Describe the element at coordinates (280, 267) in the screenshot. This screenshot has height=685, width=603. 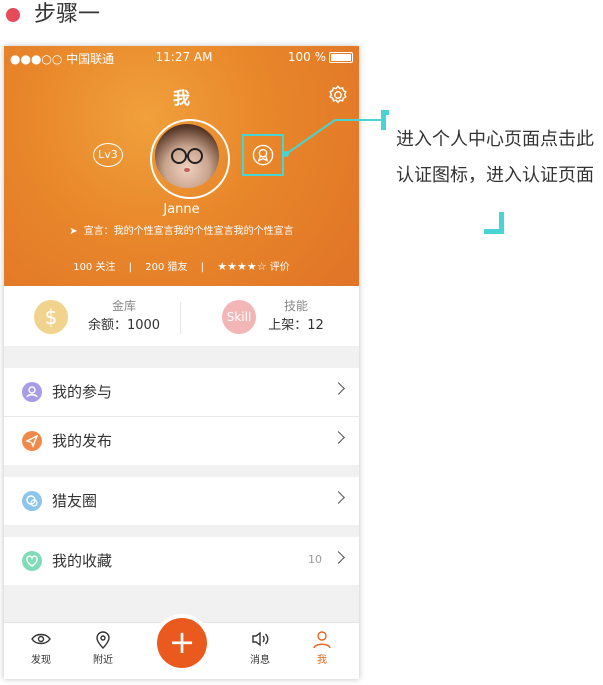
I see `rating-label: 评价` at that location.